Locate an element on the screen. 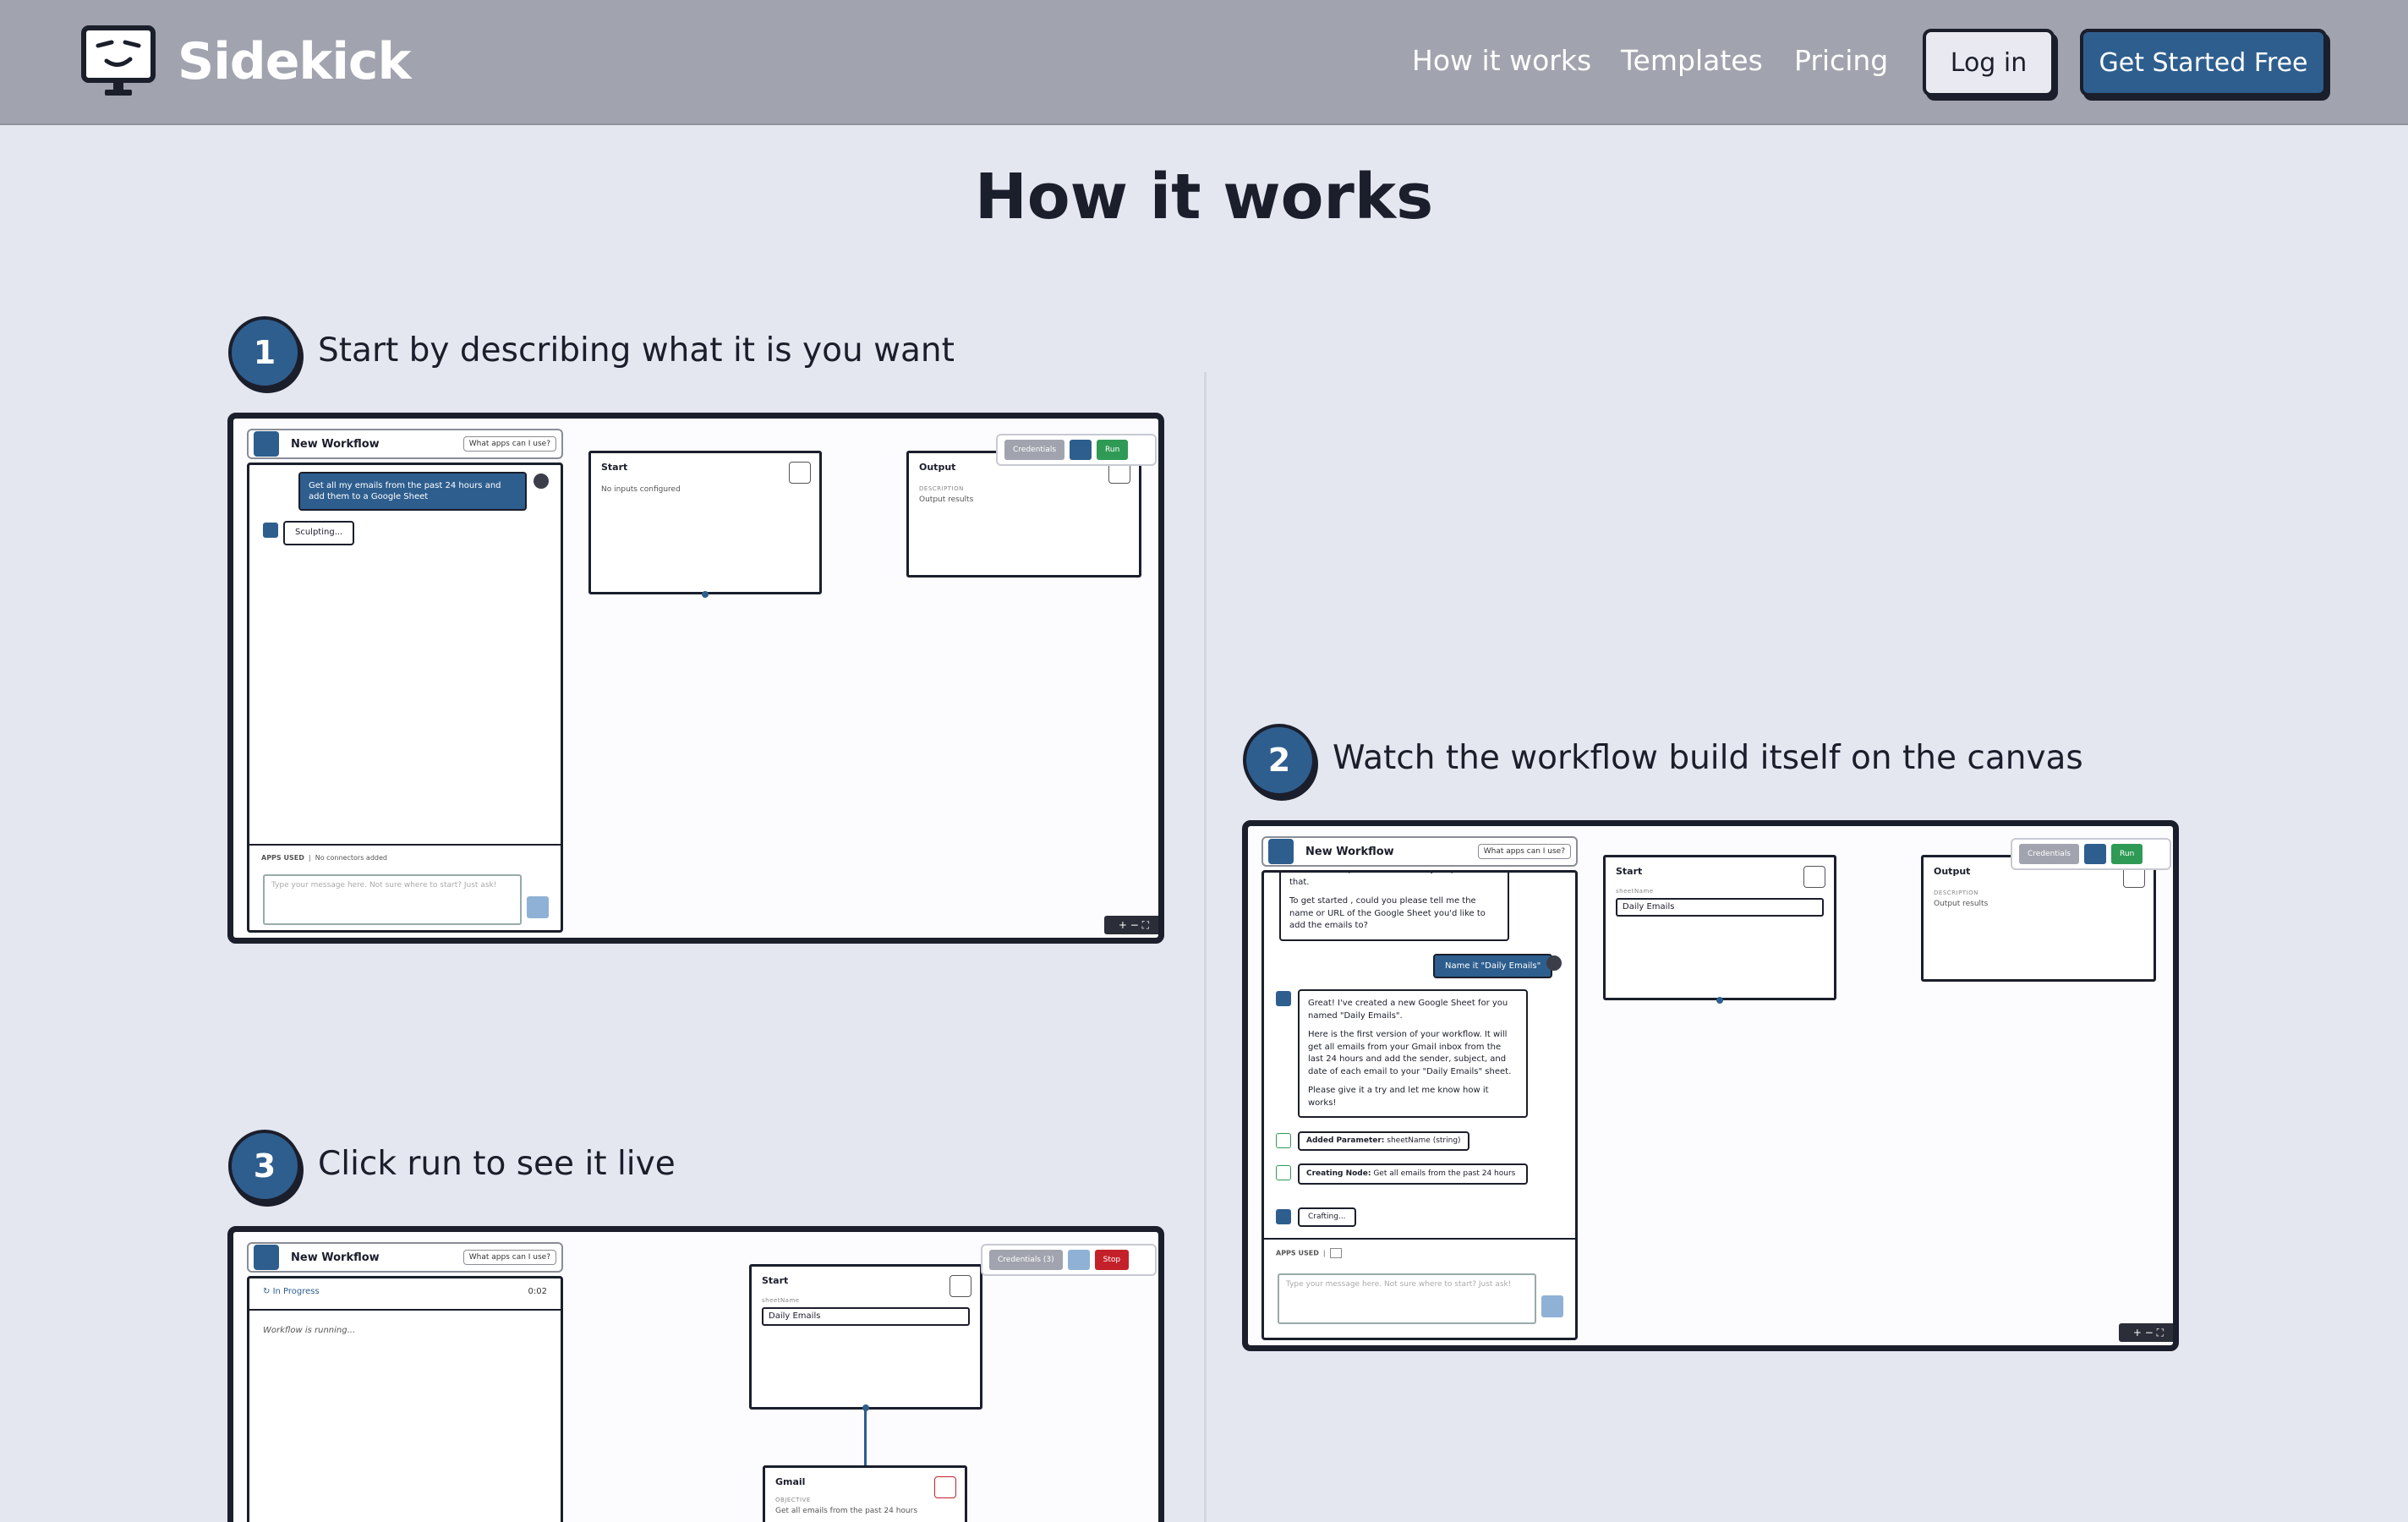 The width and height of the screenshot is (2408, 1522). column-divider is located at coordinates (1205, 947).